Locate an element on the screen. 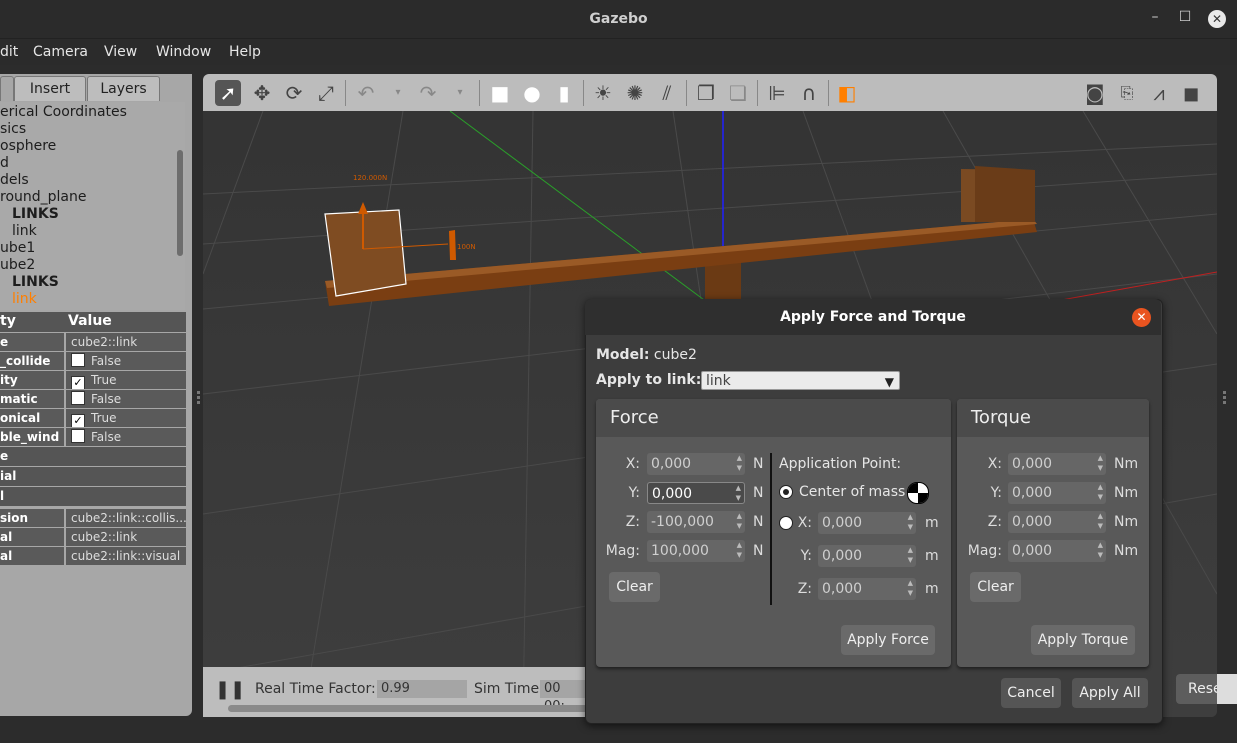 The image size is (1237, 743). minimize-icon: – is located at coordinates (1155, 17).